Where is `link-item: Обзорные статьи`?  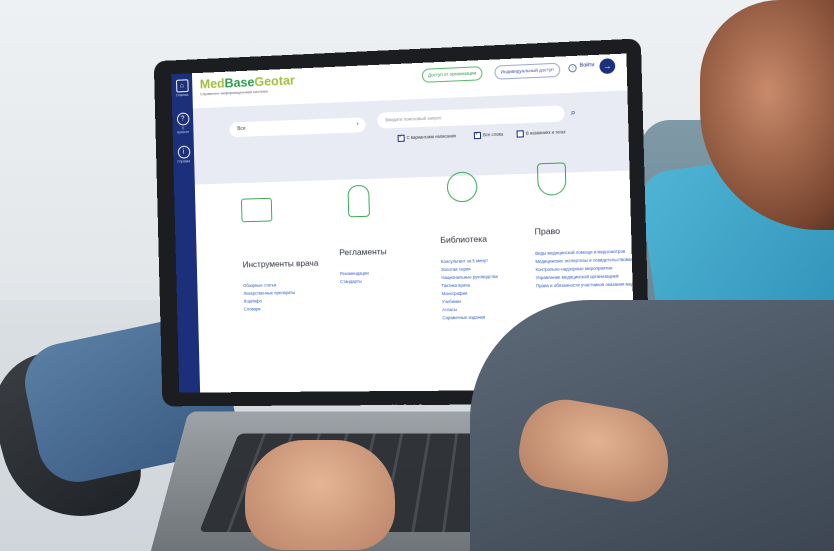
link-item: Обзорные статьи is located at coordinates (281, 285).